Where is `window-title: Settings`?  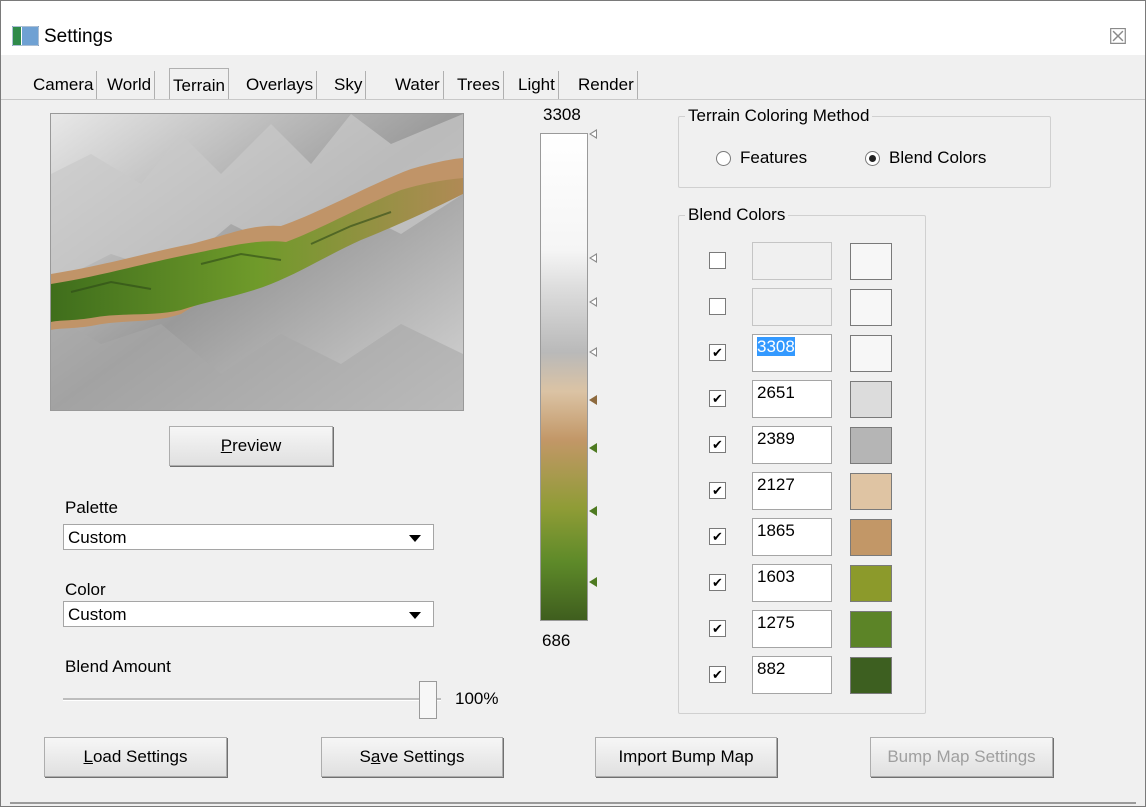
window-title: Settings is located at coordinates (78, 36).